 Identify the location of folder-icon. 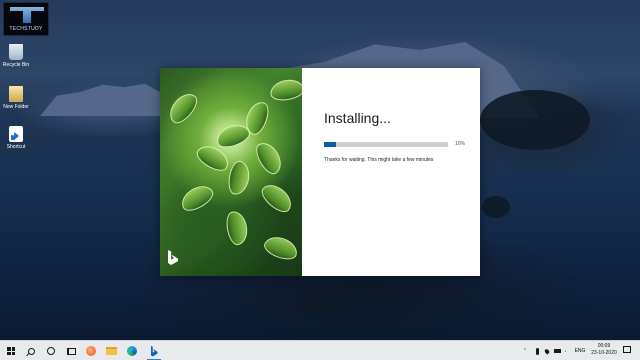
(16, 94).